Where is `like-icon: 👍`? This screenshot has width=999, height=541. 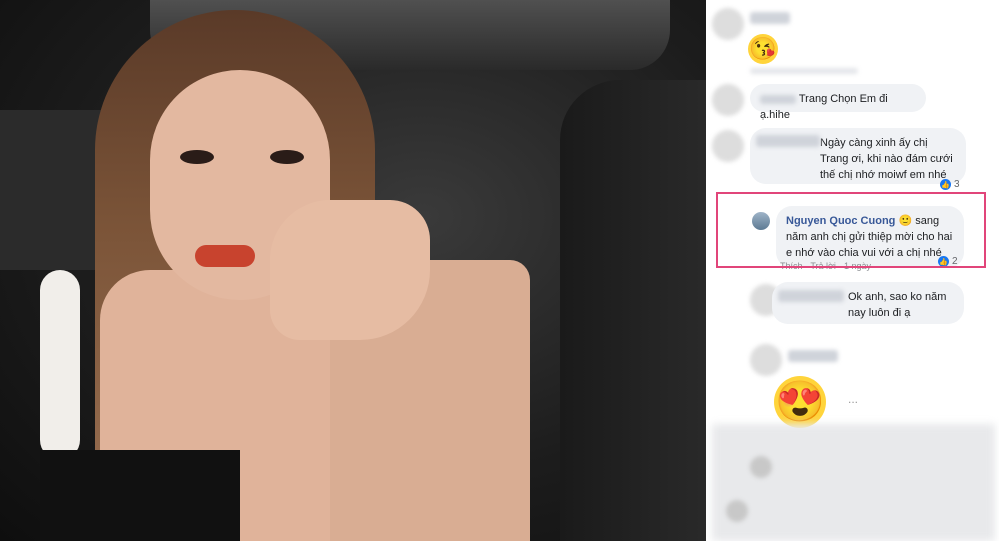 like-icon: 👍 is located at coordinates (945, 184).